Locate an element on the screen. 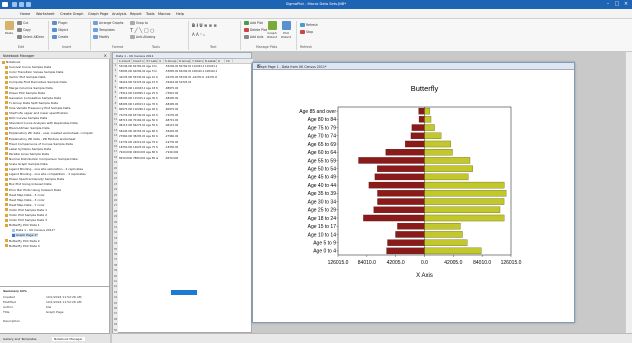  table-cell: 110023.0000 is located at coordinates (211, 66).